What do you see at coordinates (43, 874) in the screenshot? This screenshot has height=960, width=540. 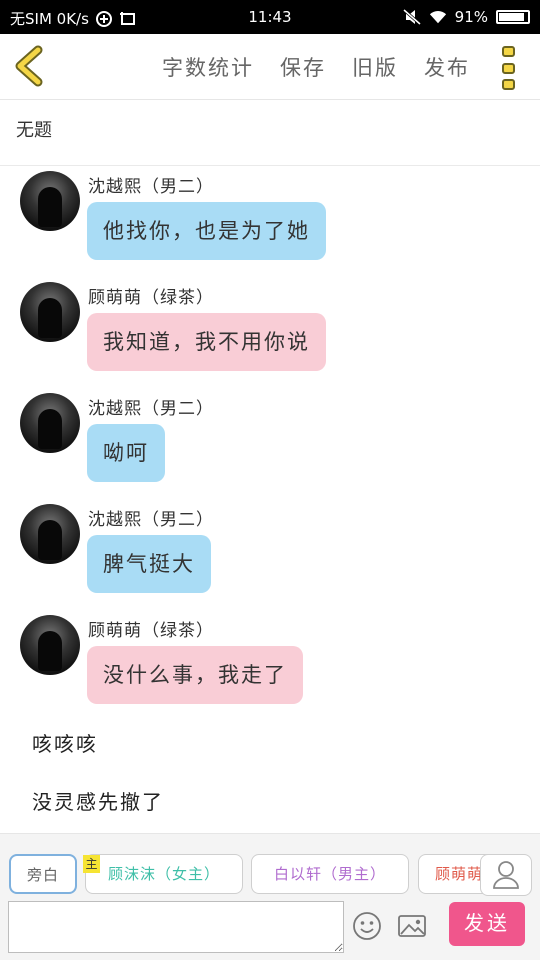 I see `narration-chip: 旁白` at bounding box center [43, 874].